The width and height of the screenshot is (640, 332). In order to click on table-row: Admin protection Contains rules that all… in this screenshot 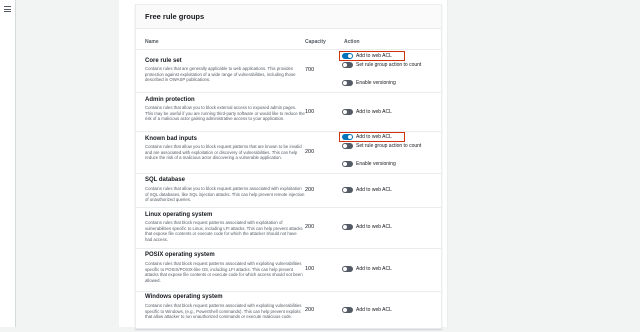, I will do `click(288, 112)`.